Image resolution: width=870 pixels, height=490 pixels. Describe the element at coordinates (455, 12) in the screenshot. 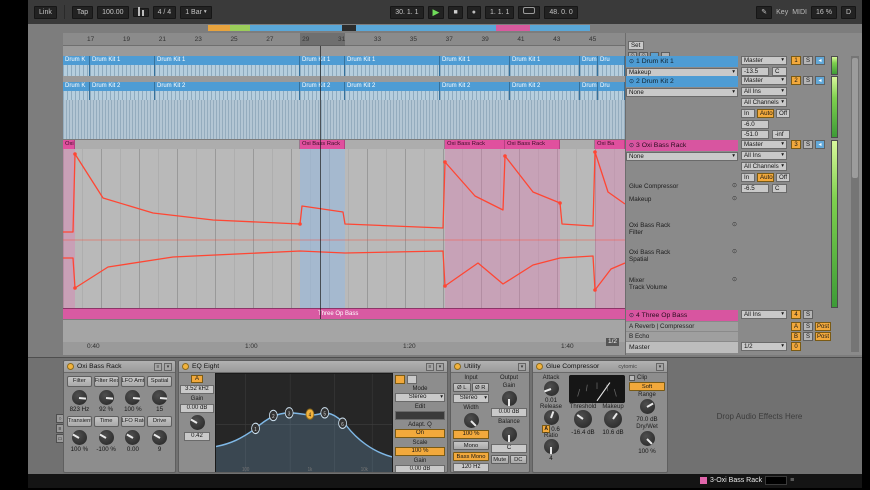

I see `stop-button: ■` at that location.